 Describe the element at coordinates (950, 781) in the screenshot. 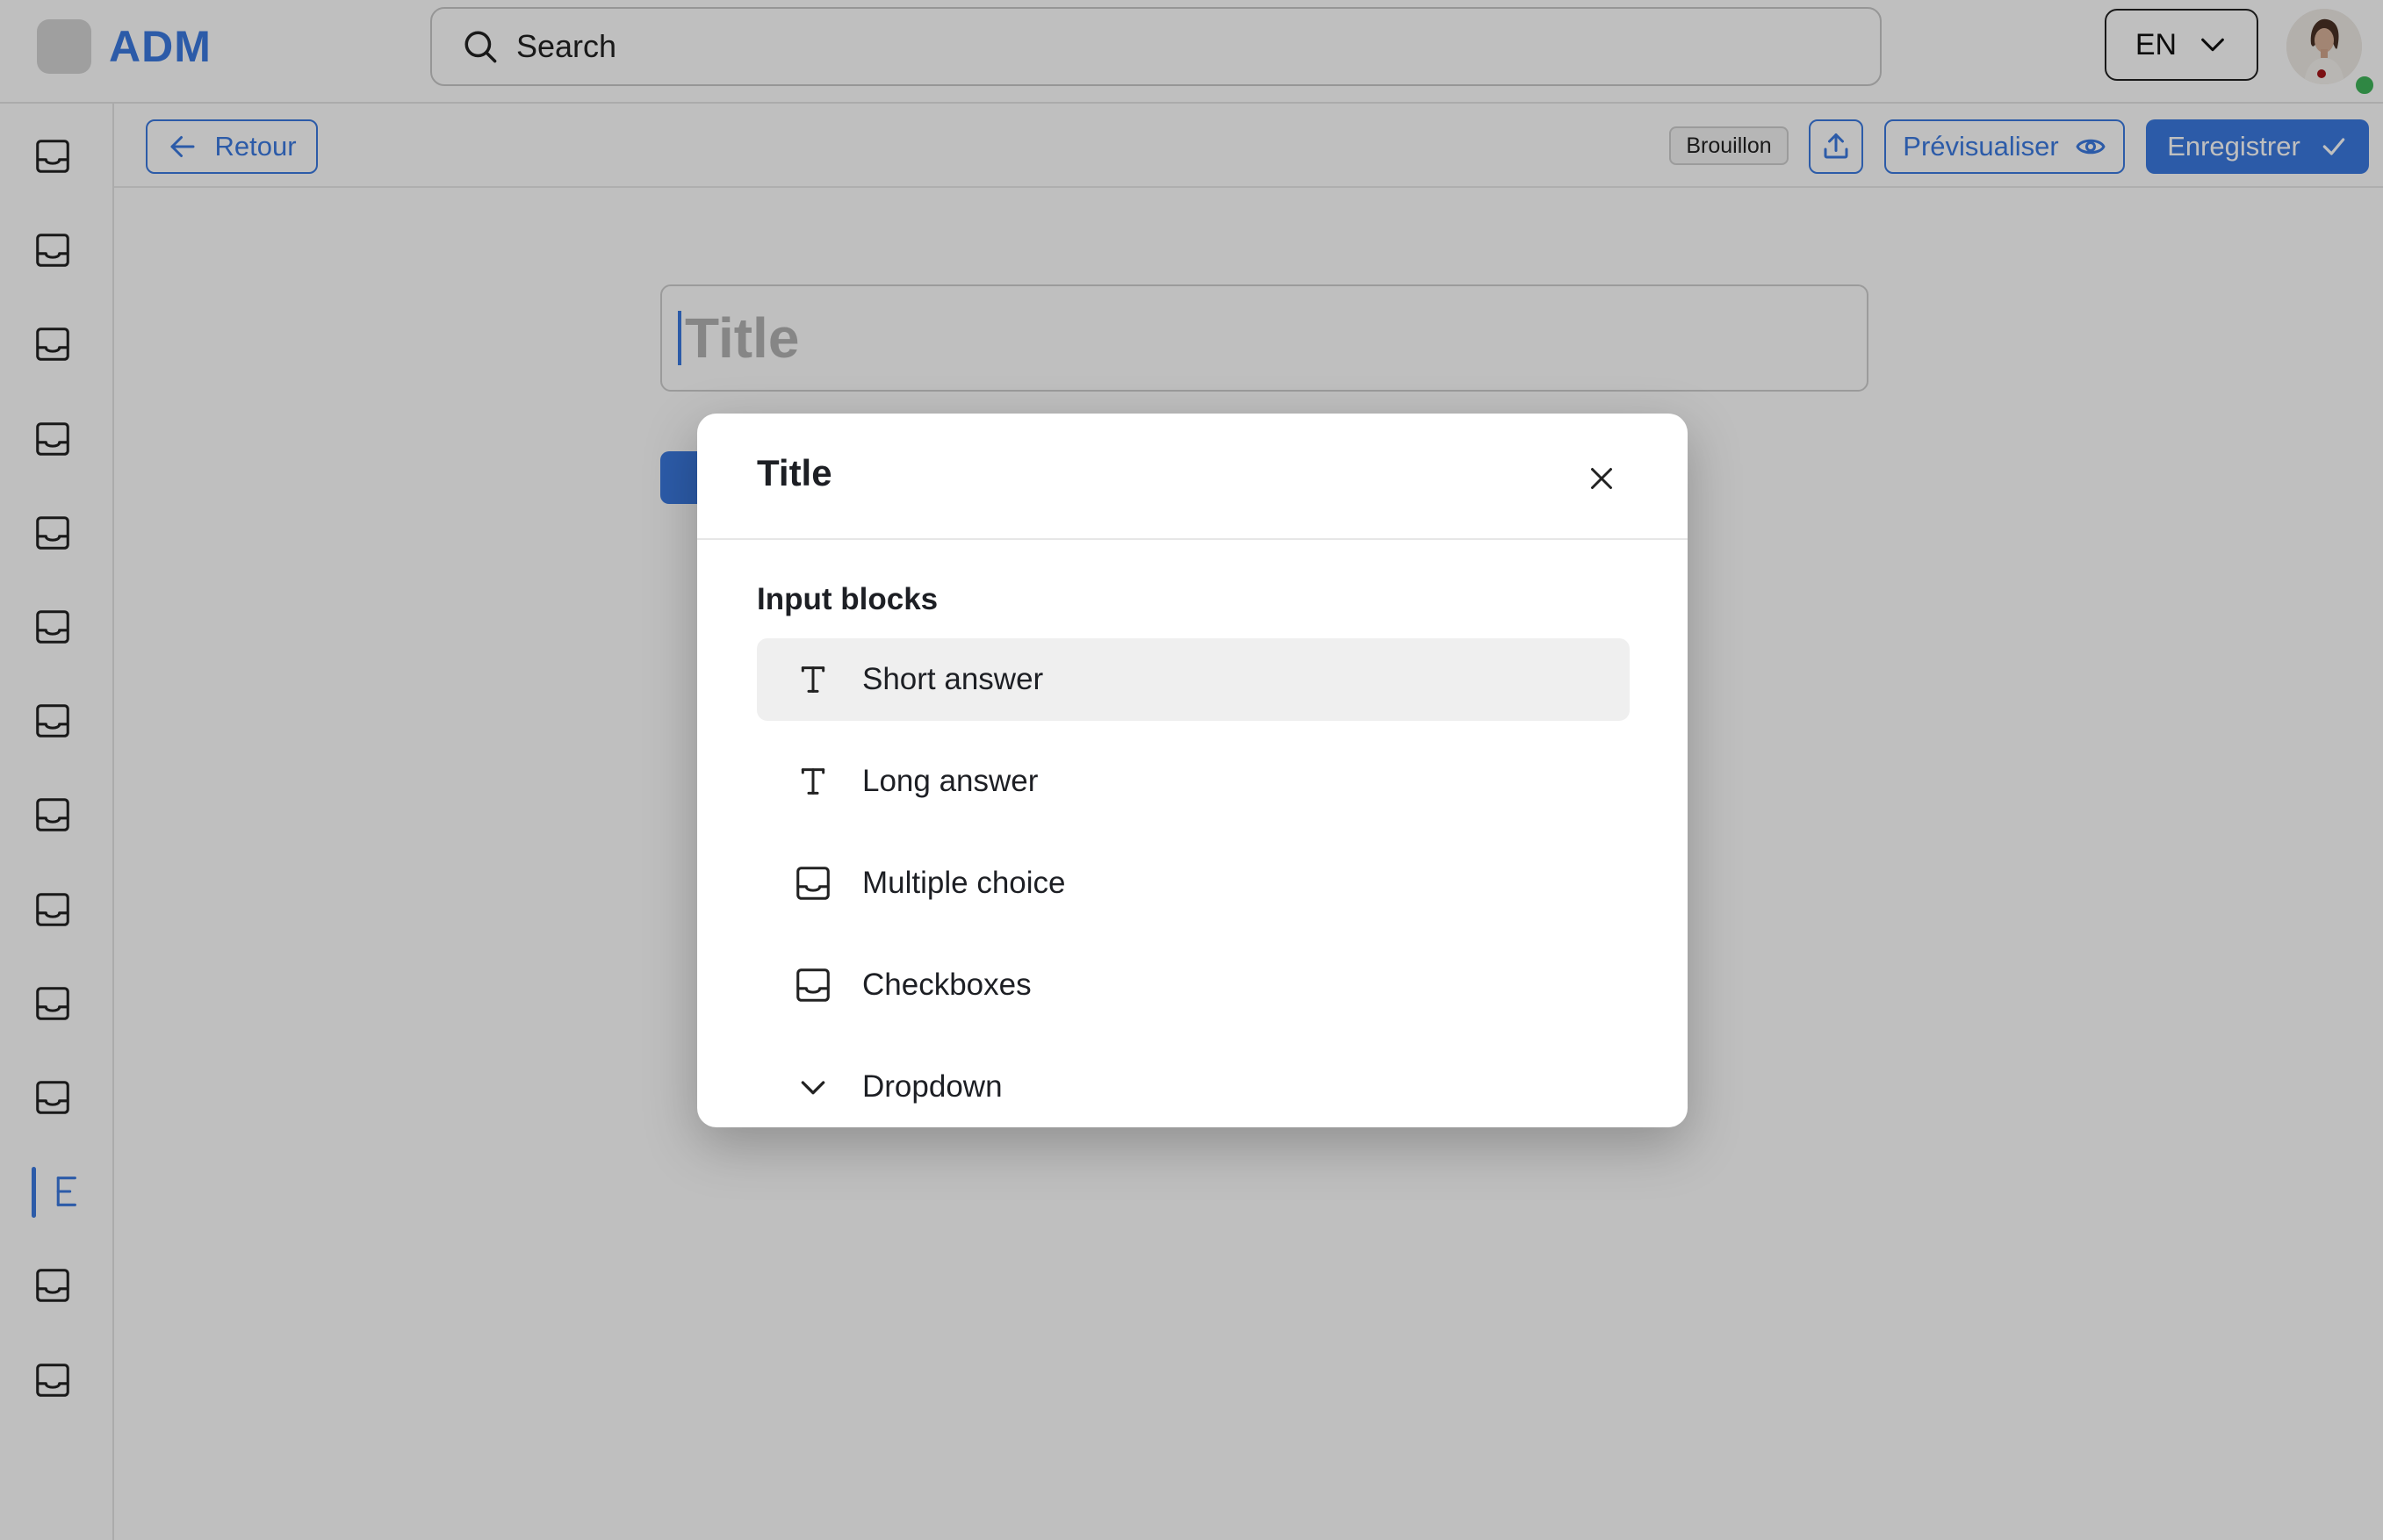

I see `block-option-label: Long answer` at that location.